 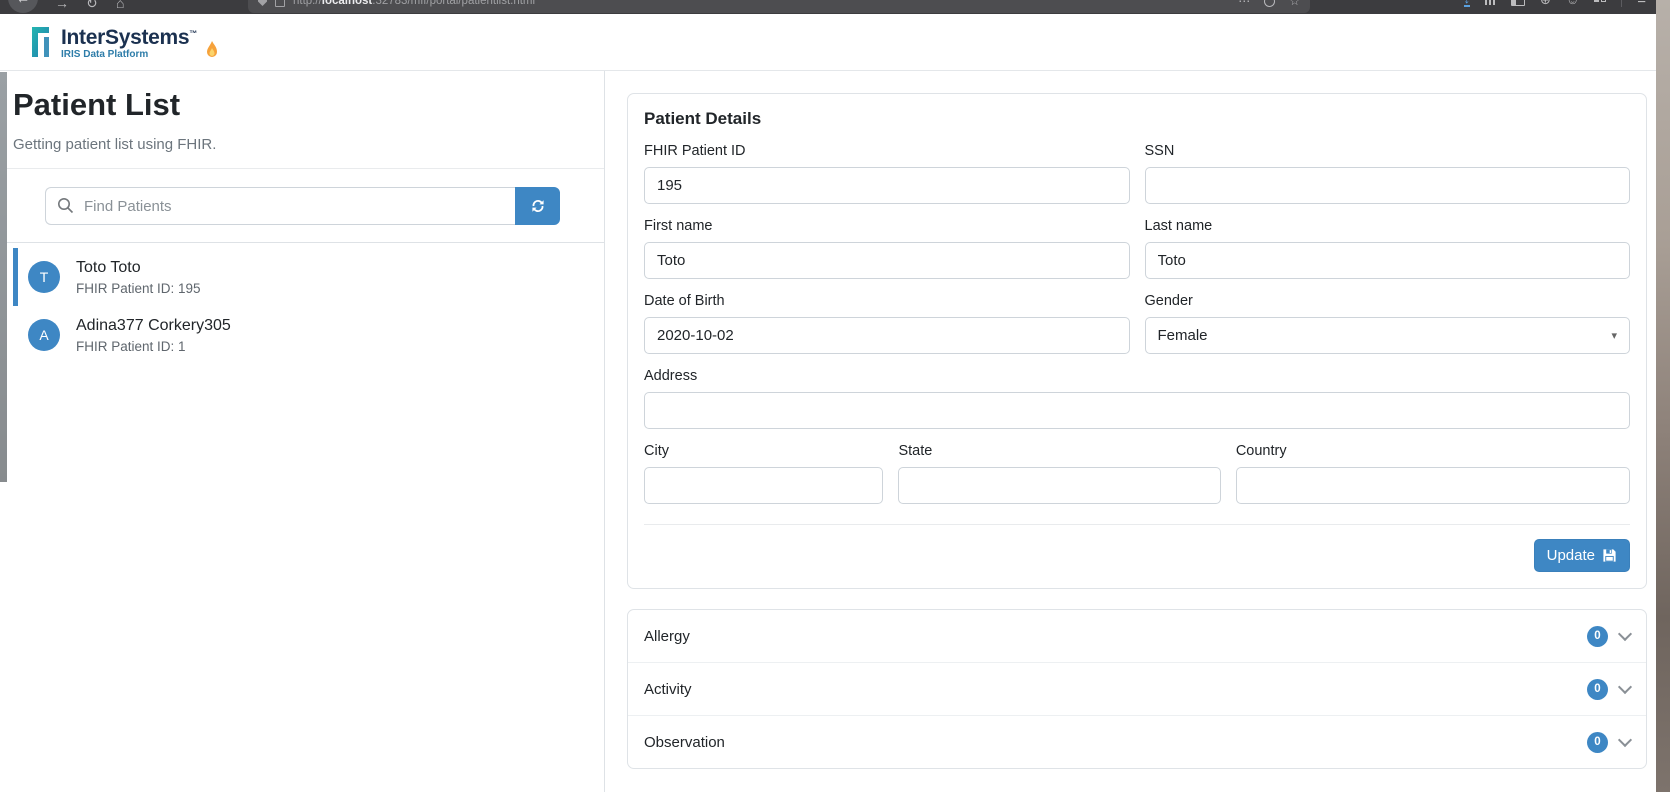 What do you see at coordinates (97, 104) in the screenshot?
I see `page-title: Patient List` at bounding box center [97, 104].